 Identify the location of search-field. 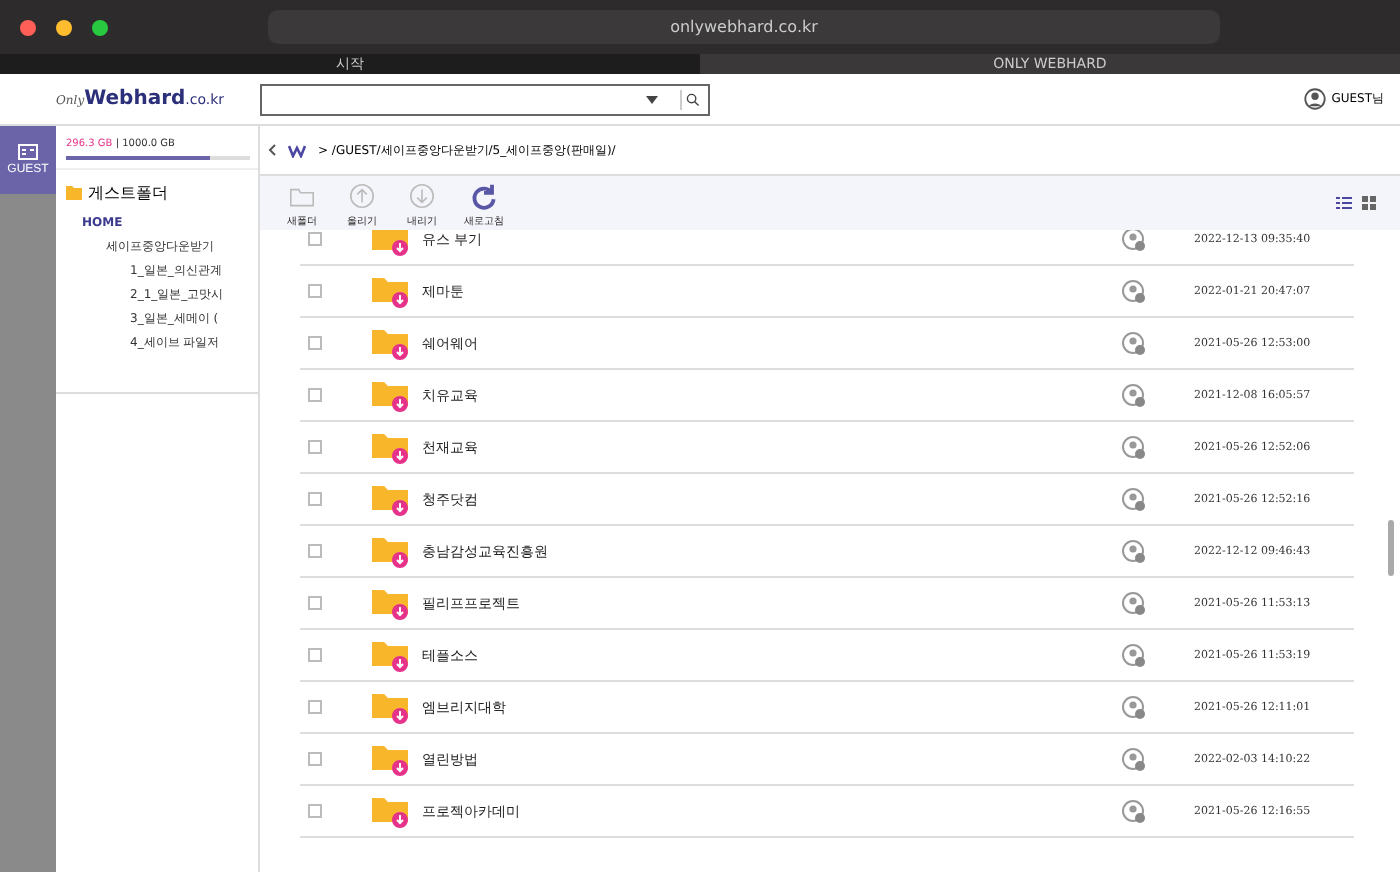
(485, 99).